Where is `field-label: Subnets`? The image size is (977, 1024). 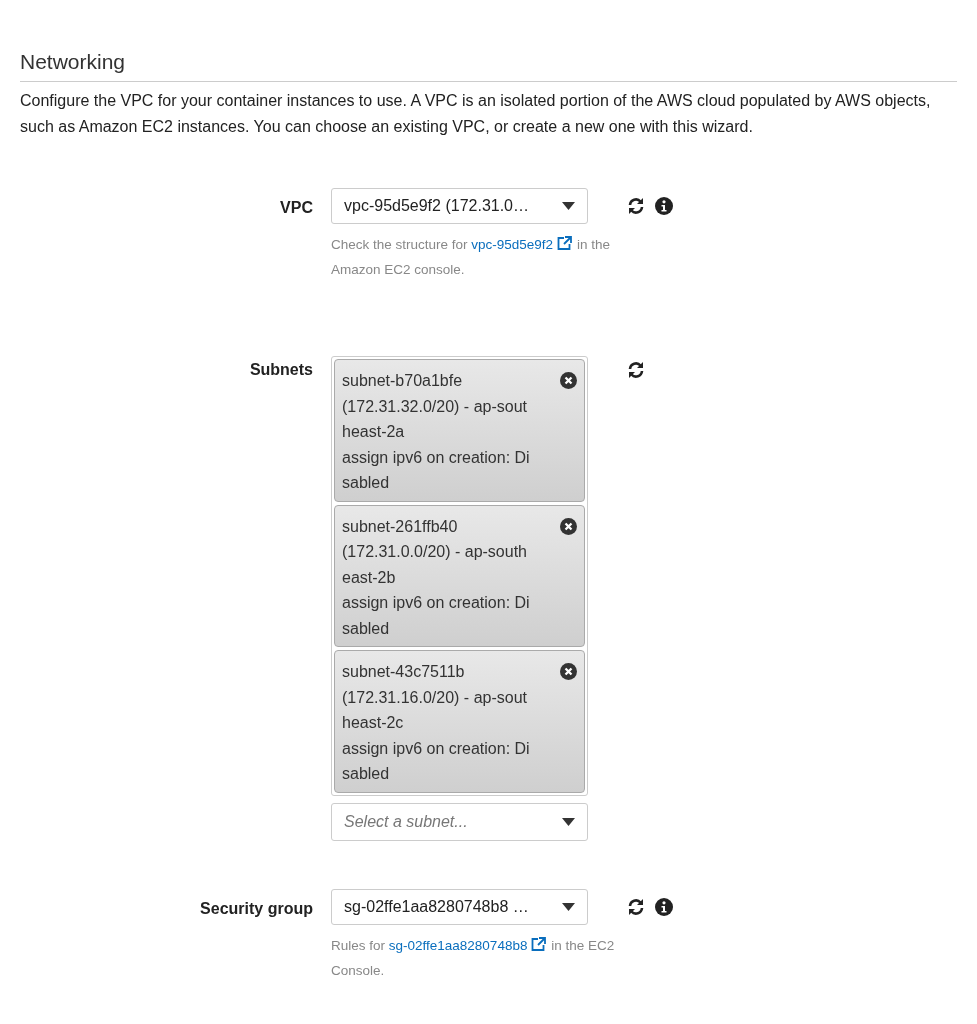
field-label: Subnets is located at coordinates (281, 369).